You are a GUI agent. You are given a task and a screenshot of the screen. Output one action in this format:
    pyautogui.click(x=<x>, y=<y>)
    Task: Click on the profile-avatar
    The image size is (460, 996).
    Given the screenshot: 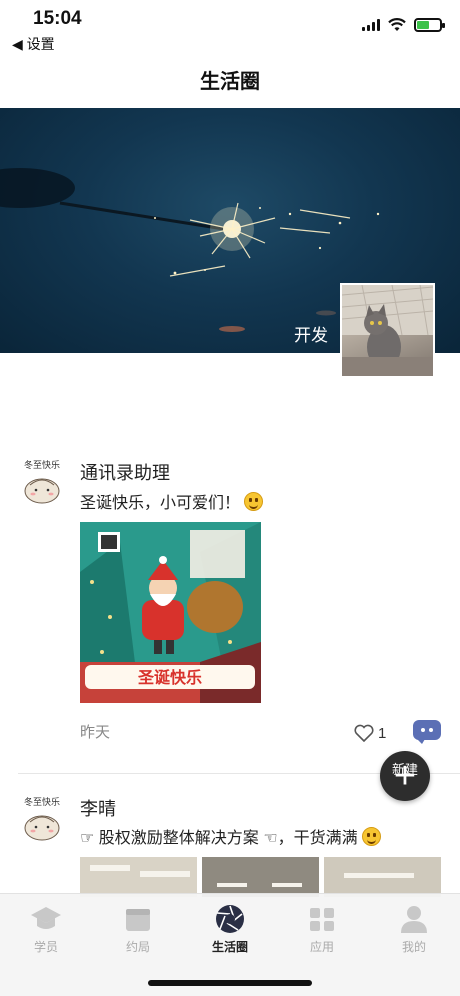 What is the action you would take?
    pyautogui.click(x=387, y=330)
    